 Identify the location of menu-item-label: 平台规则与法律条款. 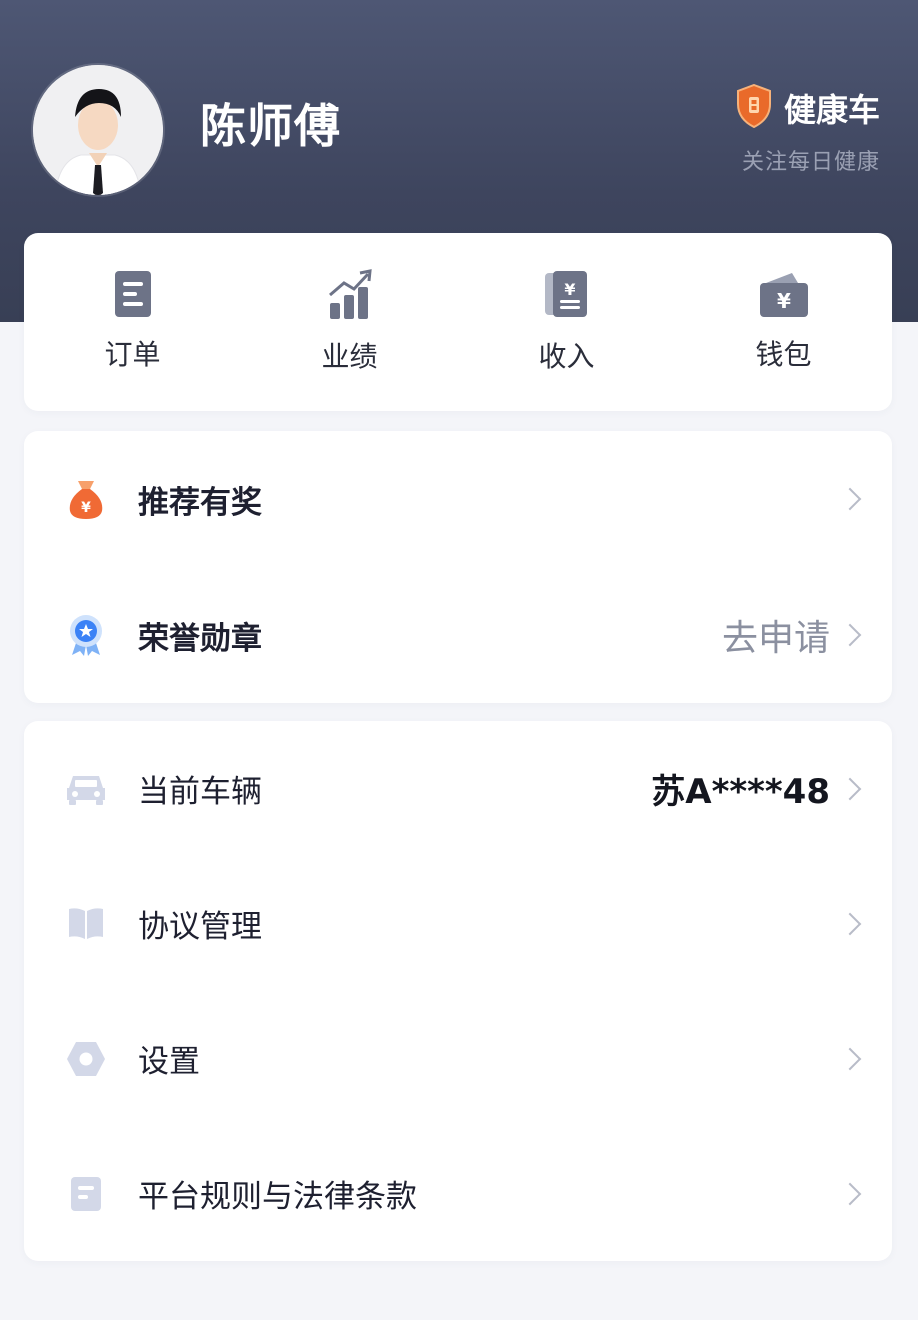
(277, 1197).